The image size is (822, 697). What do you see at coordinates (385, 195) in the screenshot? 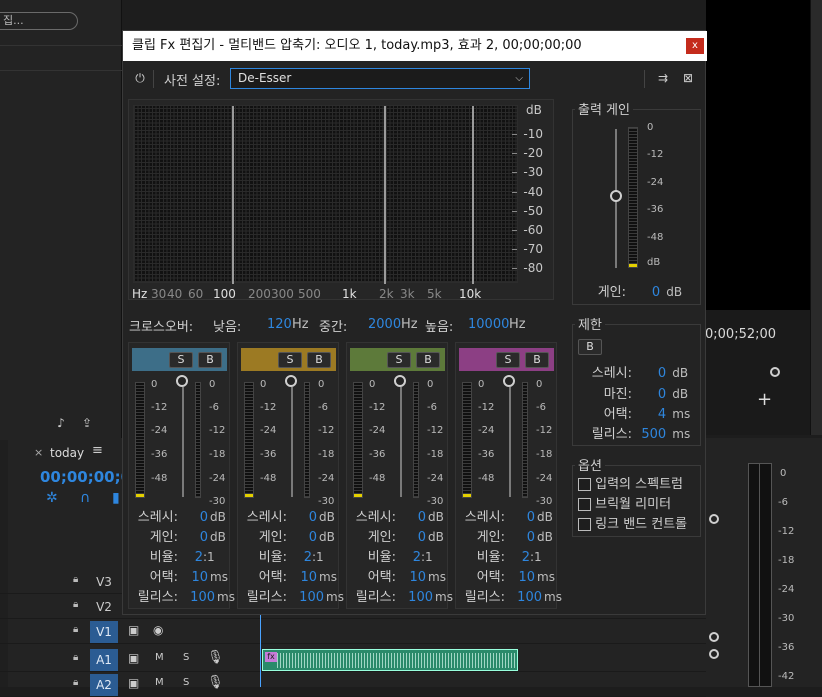
I see `crossover-line-mid` at bounding box center [385, 195].